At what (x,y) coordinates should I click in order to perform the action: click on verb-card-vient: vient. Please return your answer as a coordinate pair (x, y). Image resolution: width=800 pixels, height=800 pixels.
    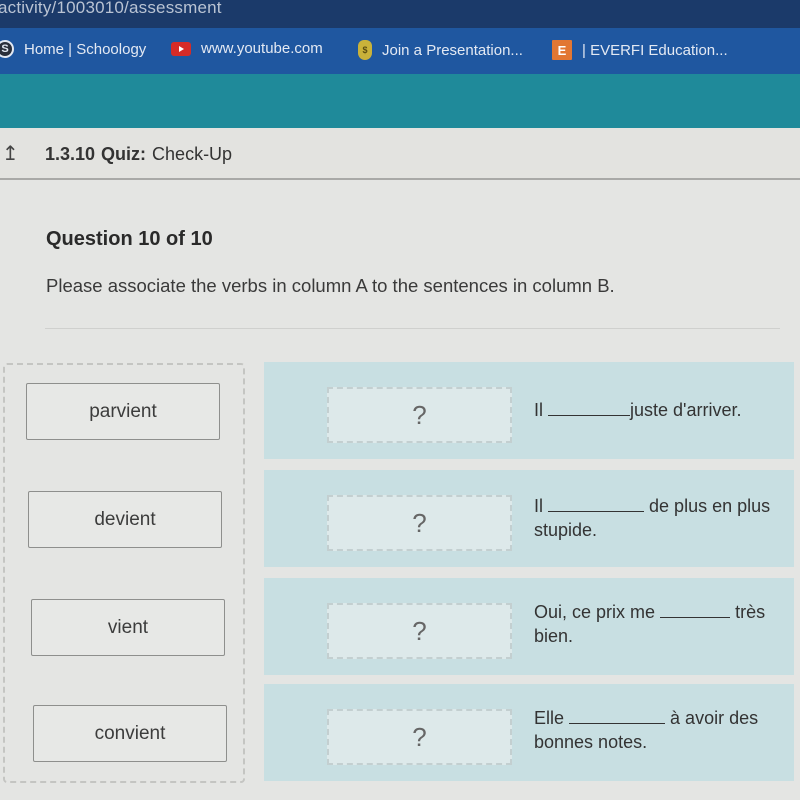
    Looking at the image, I should click on (128, 627).